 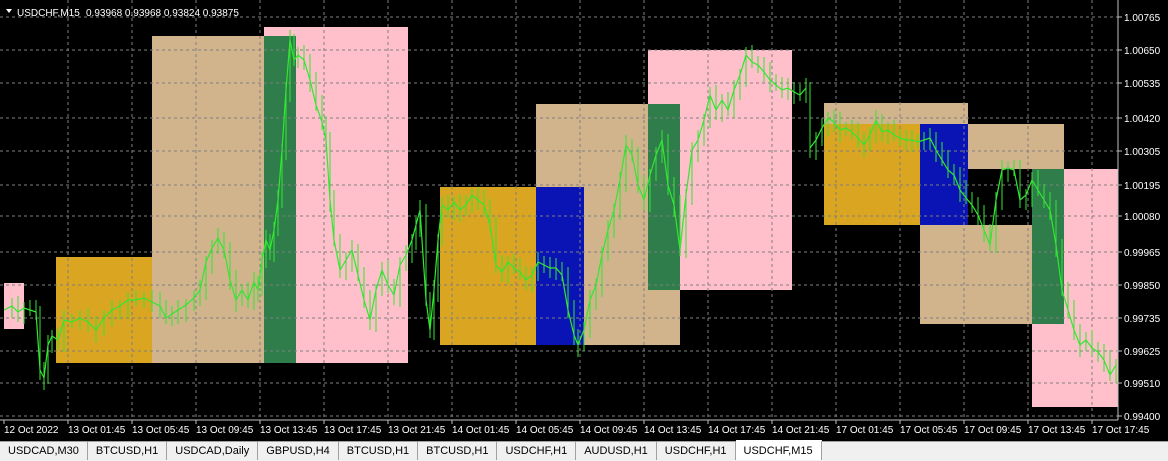 What do you see at coordinates (1057, 430) in the screenshot?
I see `time-label: 17 Oct 13:45` at bounding box center [1057, 430].